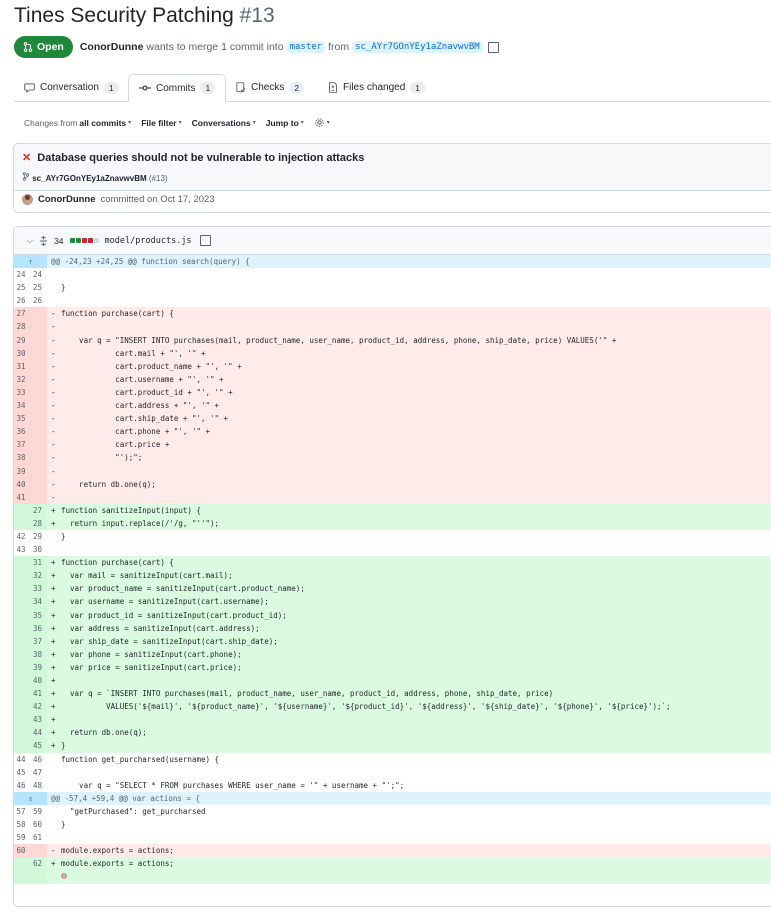  Describe the element at coordinates (22, 353) in the screenshot. I see `old-line-number: 30` at that location.